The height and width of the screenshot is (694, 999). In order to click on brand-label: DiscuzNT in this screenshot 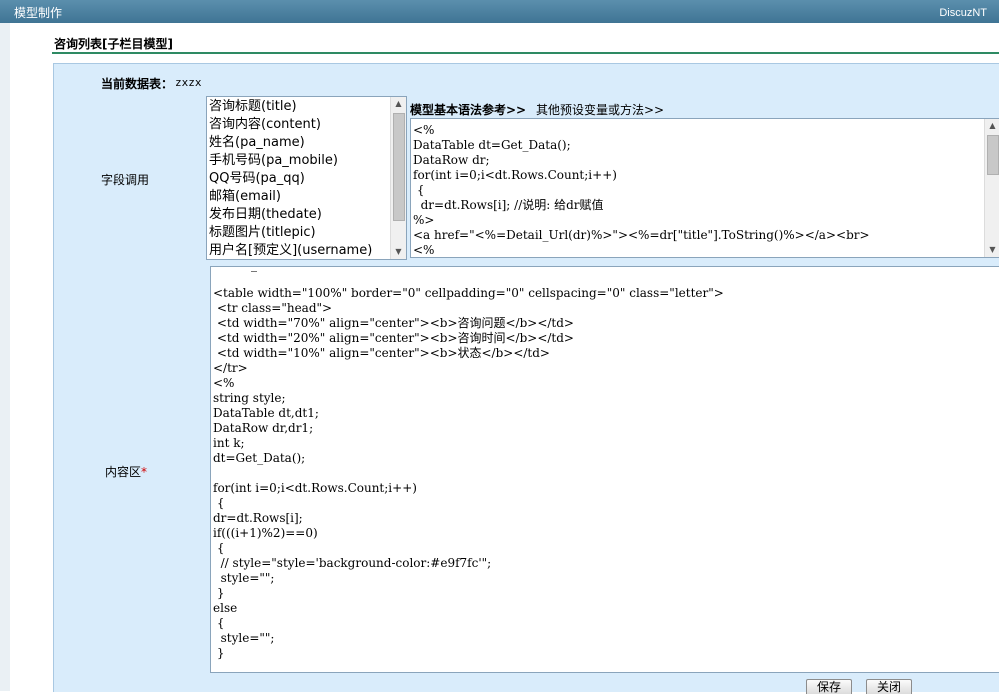, I will do `click(963, 13)`.